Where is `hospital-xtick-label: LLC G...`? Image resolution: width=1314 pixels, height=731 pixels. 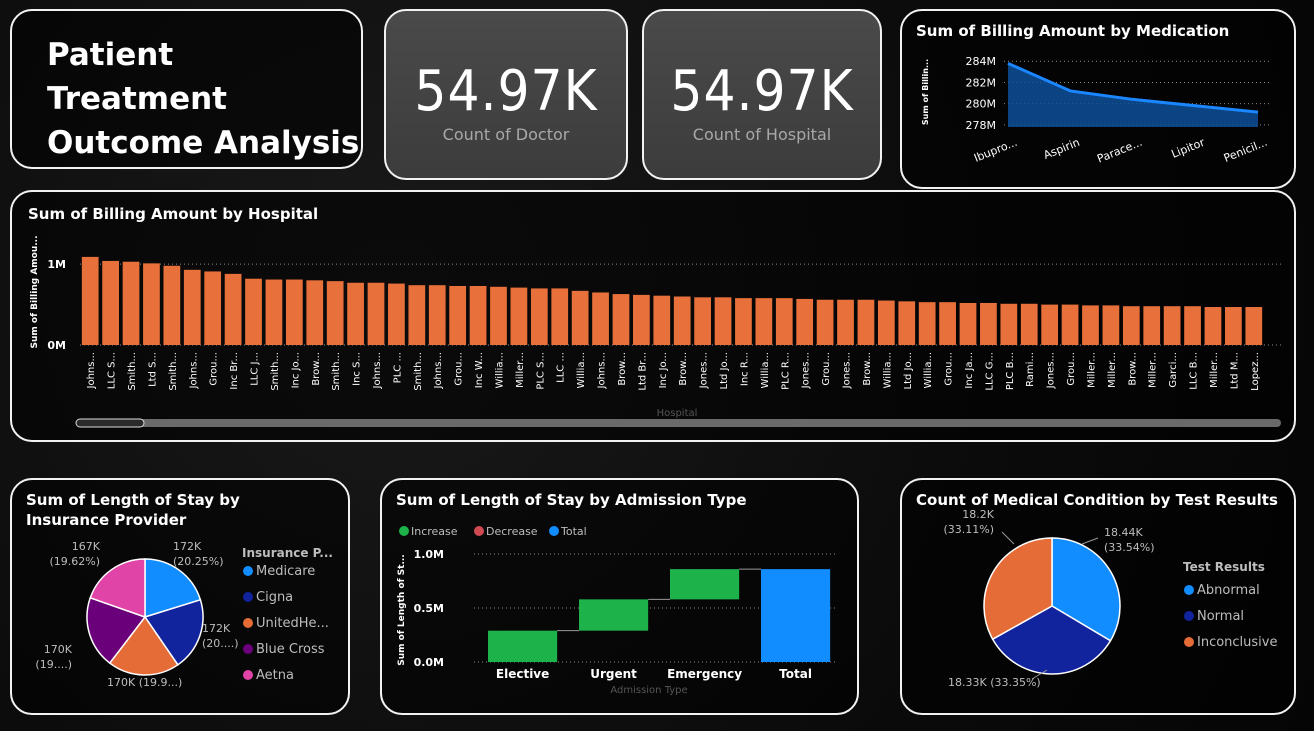 hospital-xtick-label: LLC G... is located at coordinates (989, 371).